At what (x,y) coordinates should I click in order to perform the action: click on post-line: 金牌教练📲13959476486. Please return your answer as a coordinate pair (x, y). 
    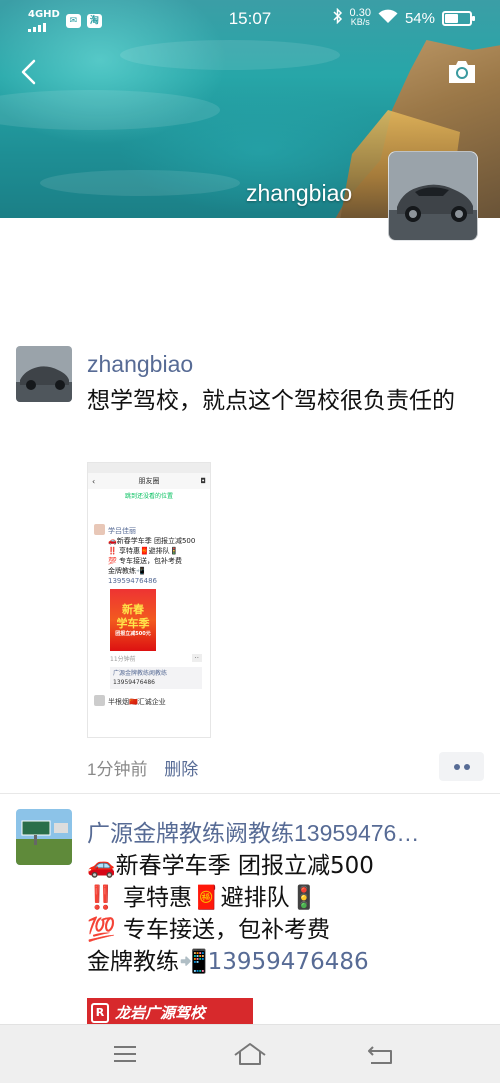
    Looking at the image, I should click on (282, 962).